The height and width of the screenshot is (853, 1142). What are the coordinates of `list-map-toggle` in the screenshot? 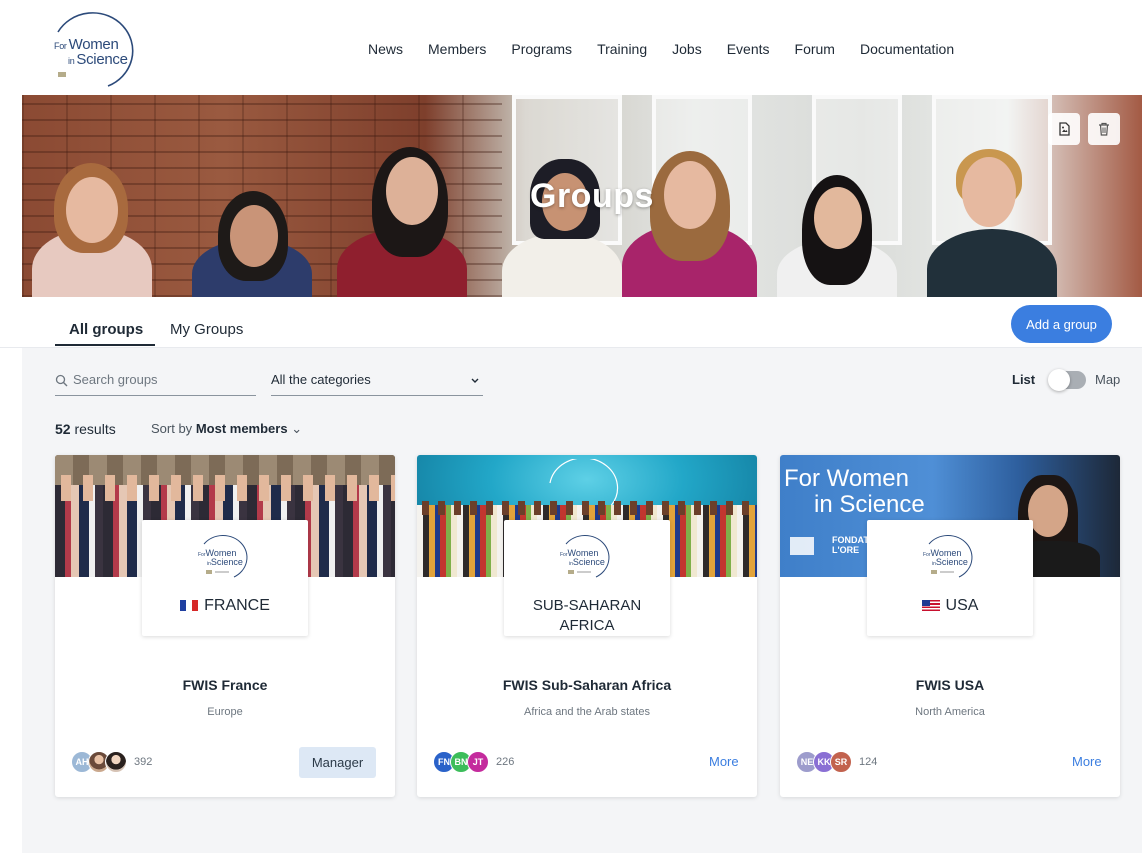 It's located at (1067, 380).